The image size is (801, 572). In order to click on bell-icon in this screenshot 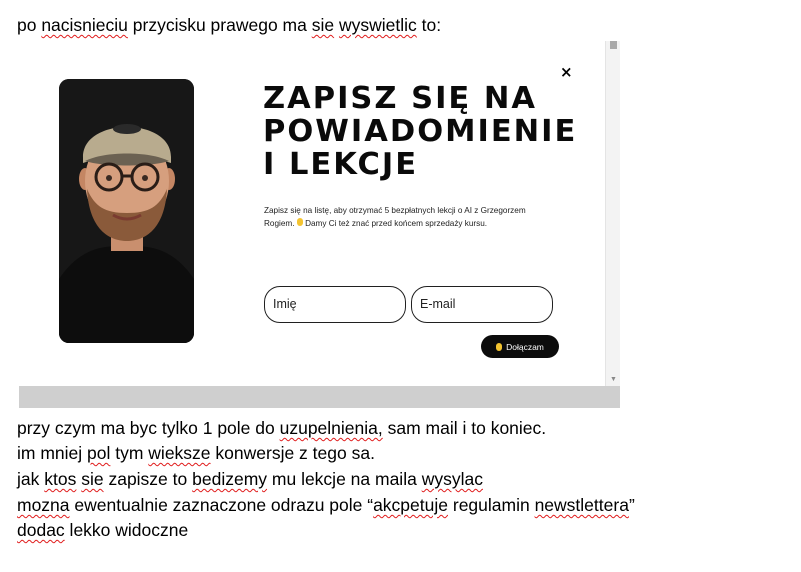, I will do `click(299, 222)`.